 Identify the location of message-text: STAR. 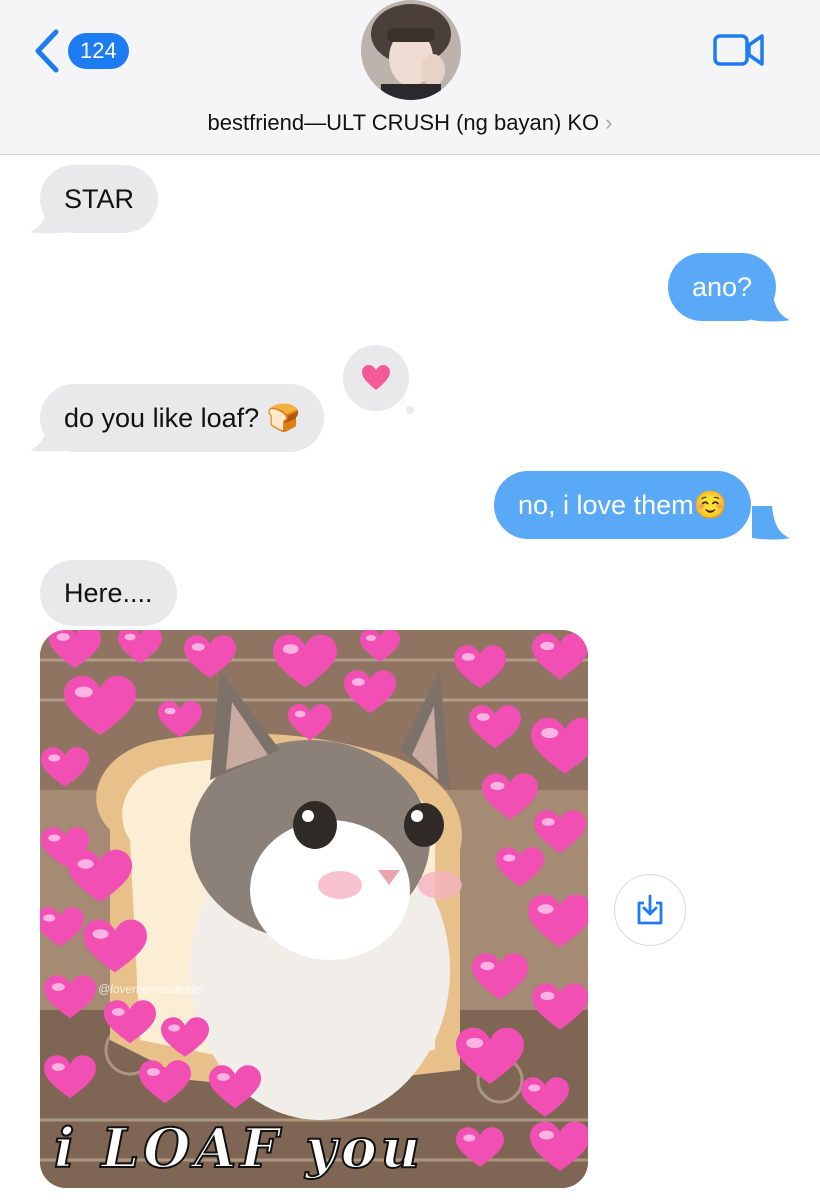
(99, 199).